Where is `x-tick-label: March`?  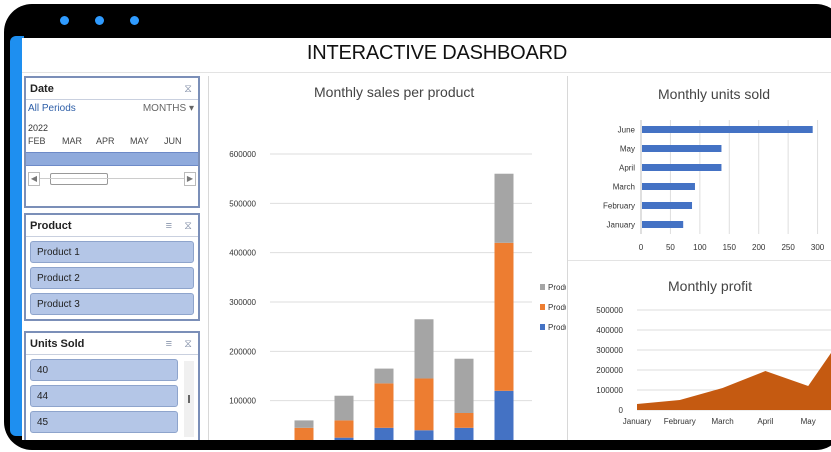
x-tick-label: March is located at coordinates (722, 421).